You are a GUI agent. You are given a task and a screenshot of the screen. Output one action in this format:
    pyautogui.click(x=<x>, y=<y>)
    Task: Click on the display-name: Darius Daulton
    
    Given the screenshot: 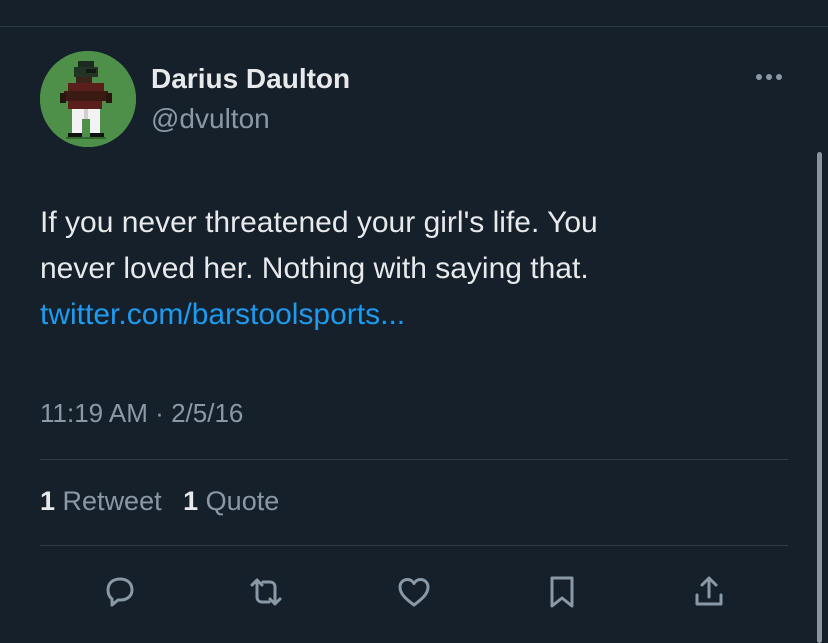 What is the action you would take?
    pyautogui.click(x=250, y=79)
    